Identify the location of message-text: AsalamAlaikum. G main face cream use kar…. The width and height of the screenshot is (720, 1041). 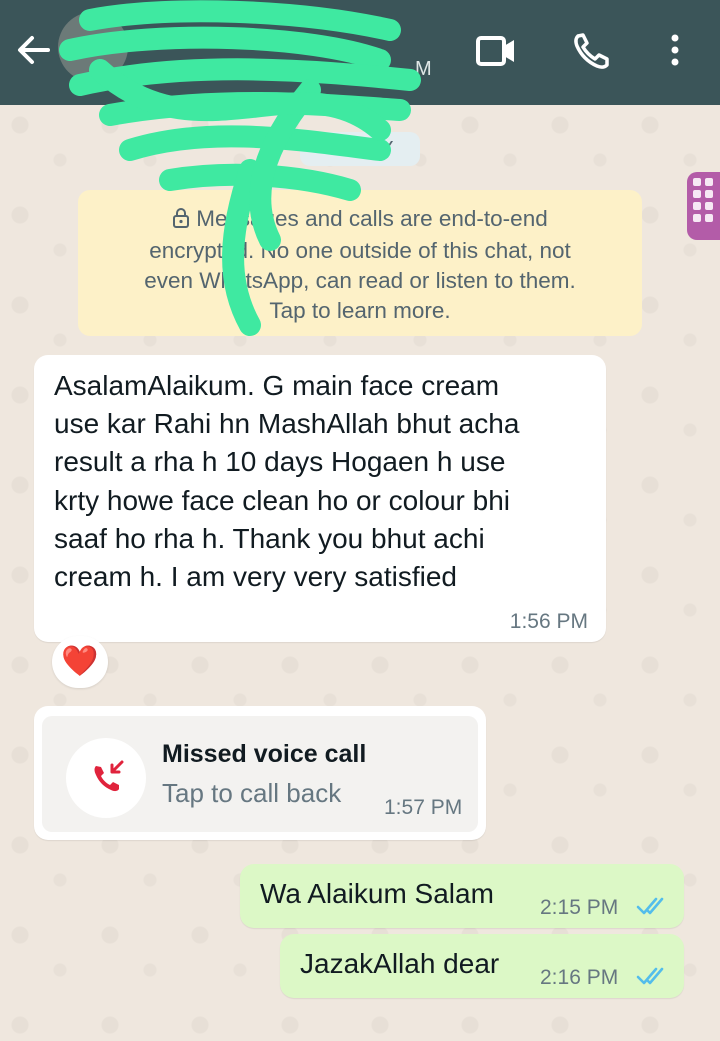
(287, 481).